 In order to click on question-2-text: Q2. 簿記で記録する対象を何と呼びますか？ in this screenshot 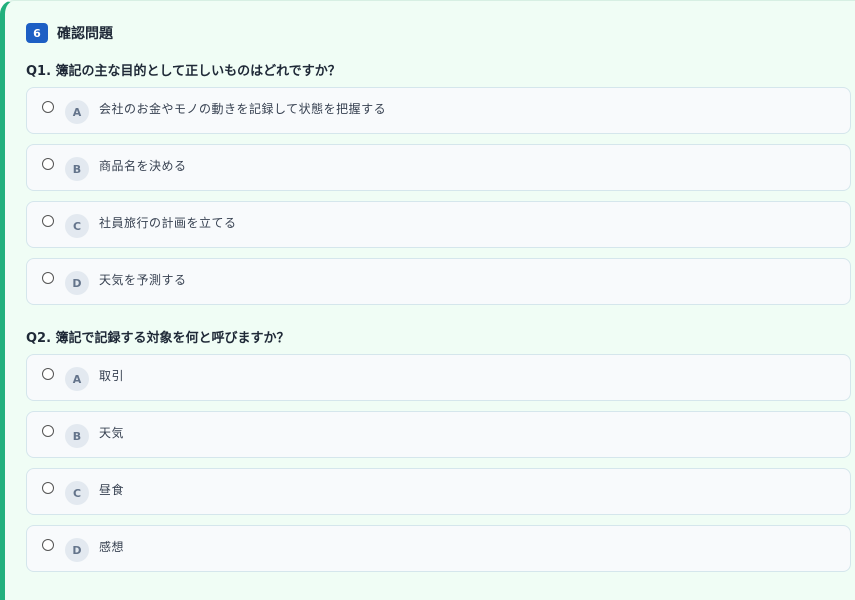, I will do `click(158, 338)`.